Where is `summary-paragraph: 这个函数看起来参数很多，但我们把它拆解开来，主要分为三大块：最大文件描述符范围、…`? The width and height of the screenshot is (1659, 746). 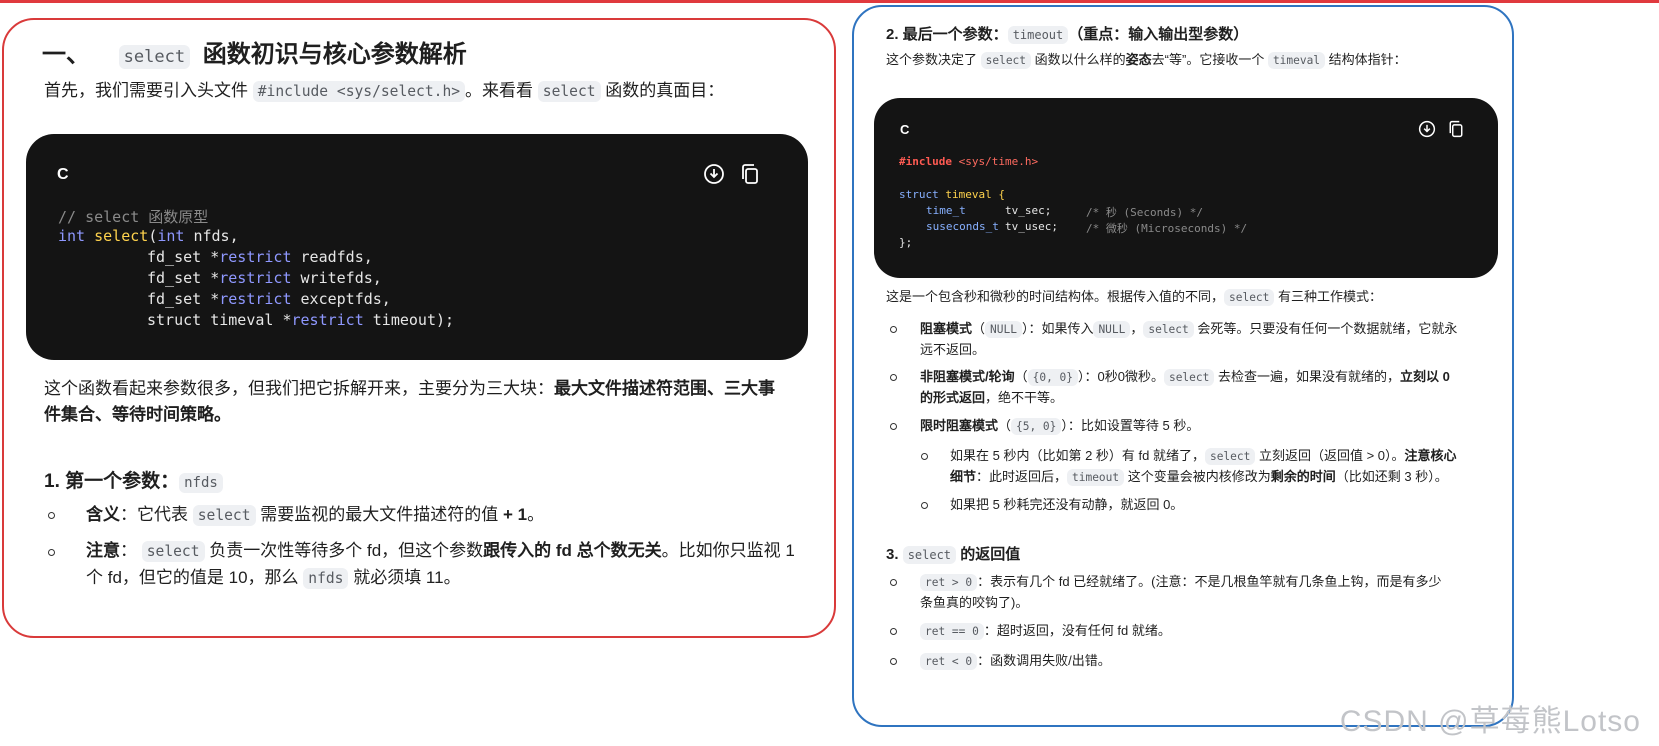 summary-paragraph: 这个函数看起来参数很多，但我们把它拆解开来，主要分为三大块：最大文件描述符范围、… is located at coordinates (424, 402).